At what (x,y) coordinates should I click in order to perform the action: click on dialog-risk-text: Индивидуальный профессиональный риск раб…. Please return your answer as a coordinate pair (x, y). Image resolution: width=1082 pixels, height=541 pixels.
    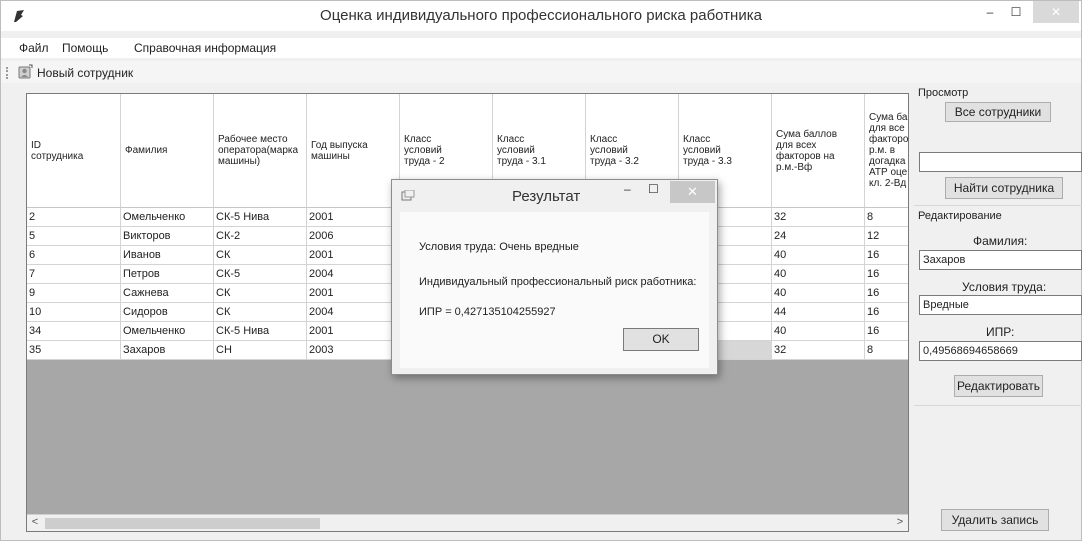
    Looking at the image, I should click on (558, 282).